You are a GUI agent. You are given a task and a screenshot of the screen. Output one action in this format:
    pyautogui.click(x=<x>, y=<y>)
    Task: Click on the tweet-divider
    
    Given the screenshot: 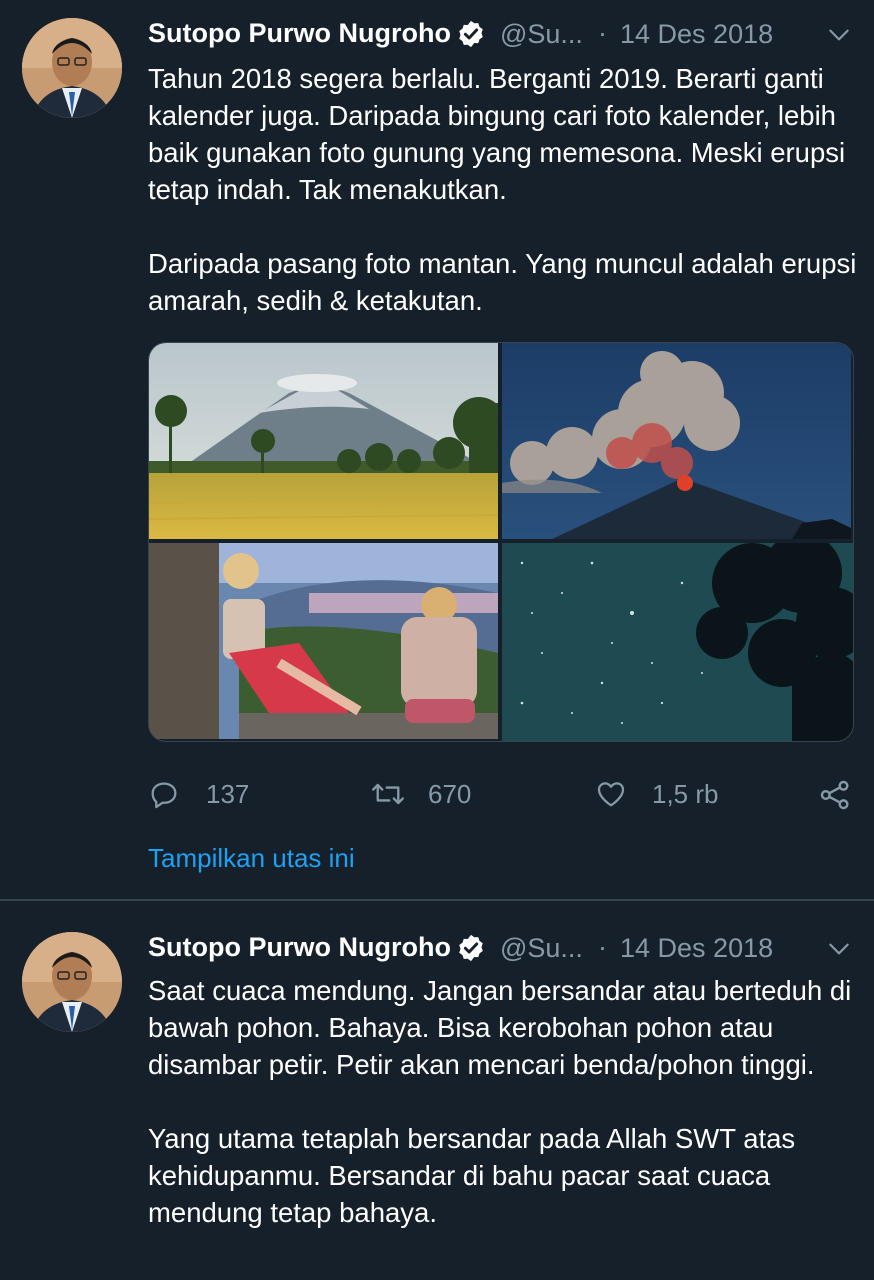 What is the action you would take?
    pyautogui.click(x=437, y=900)
    